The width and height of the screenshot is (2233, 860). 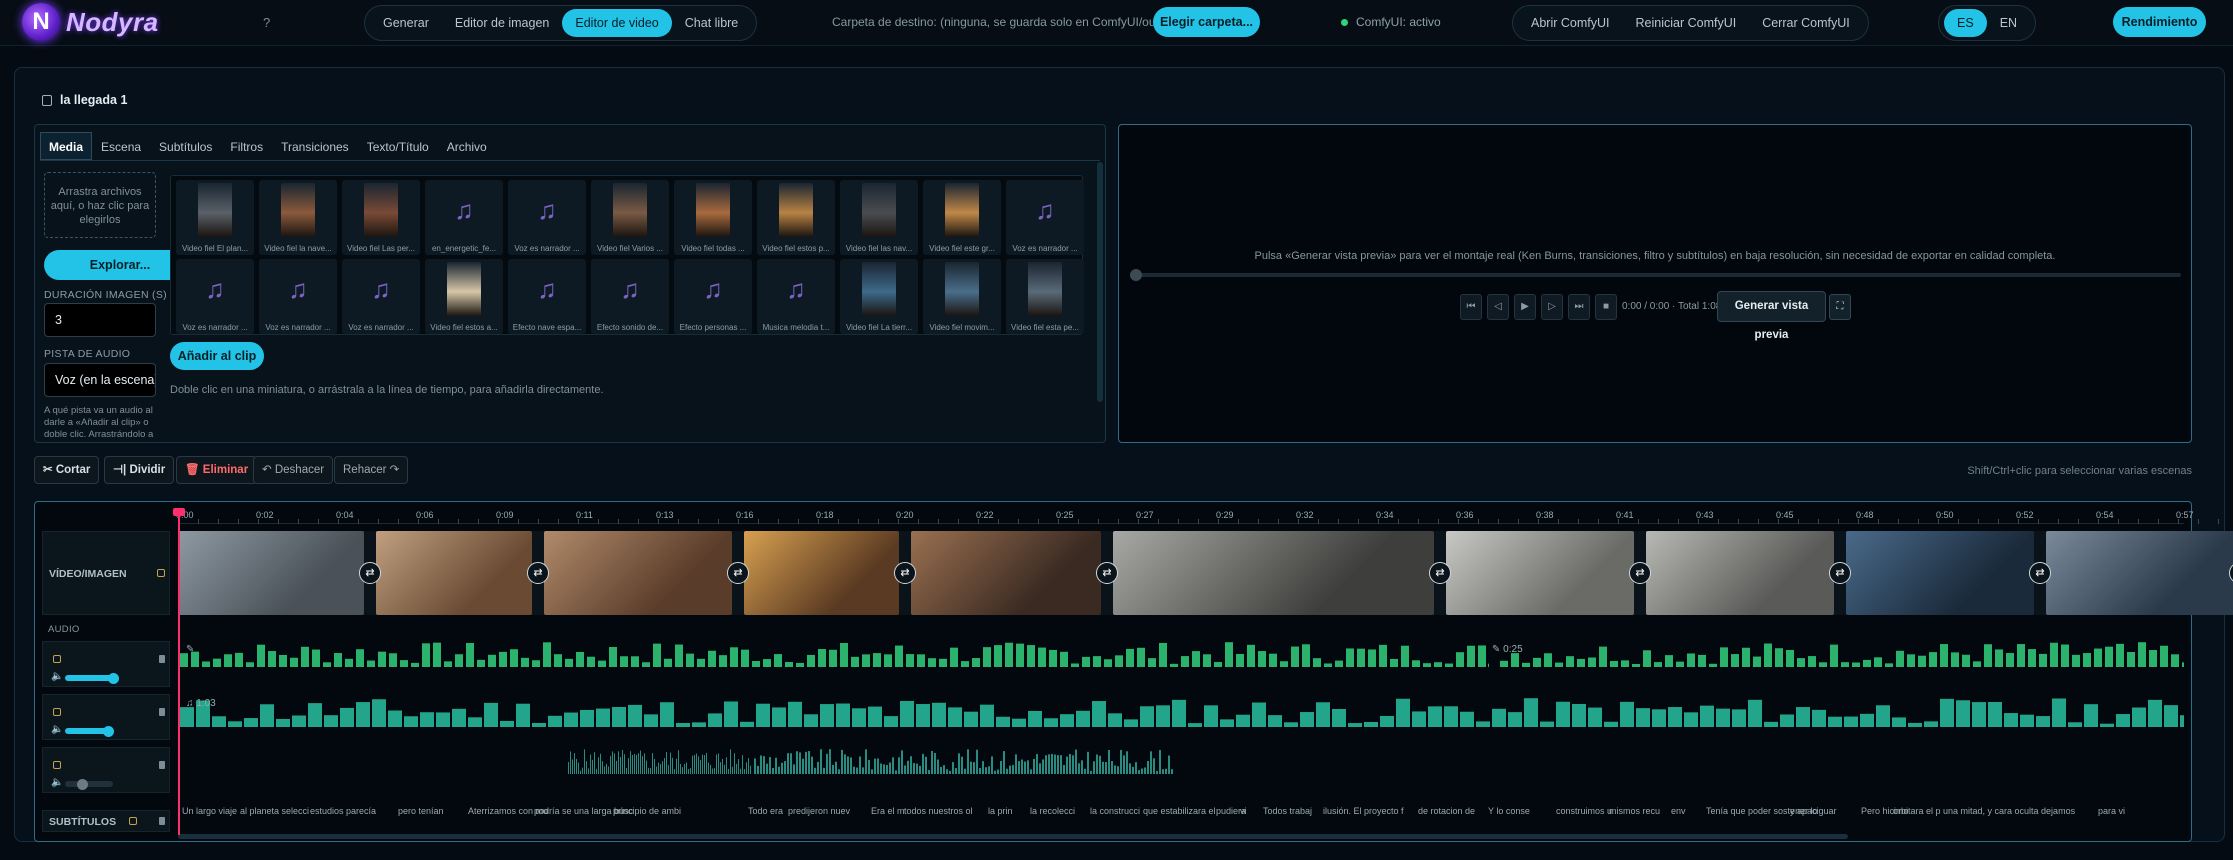 I want to click on media-scrollbar, so click(x=1100, y=282).